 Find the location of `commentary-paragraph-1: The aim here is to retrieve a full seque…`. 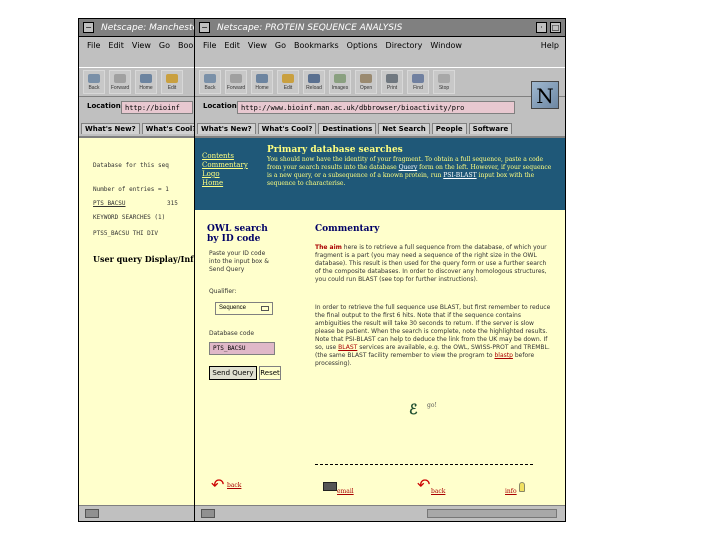

commentary-paragraph-1: The aim here is to retrieve a full seque… is located at coordinates (431, 263).